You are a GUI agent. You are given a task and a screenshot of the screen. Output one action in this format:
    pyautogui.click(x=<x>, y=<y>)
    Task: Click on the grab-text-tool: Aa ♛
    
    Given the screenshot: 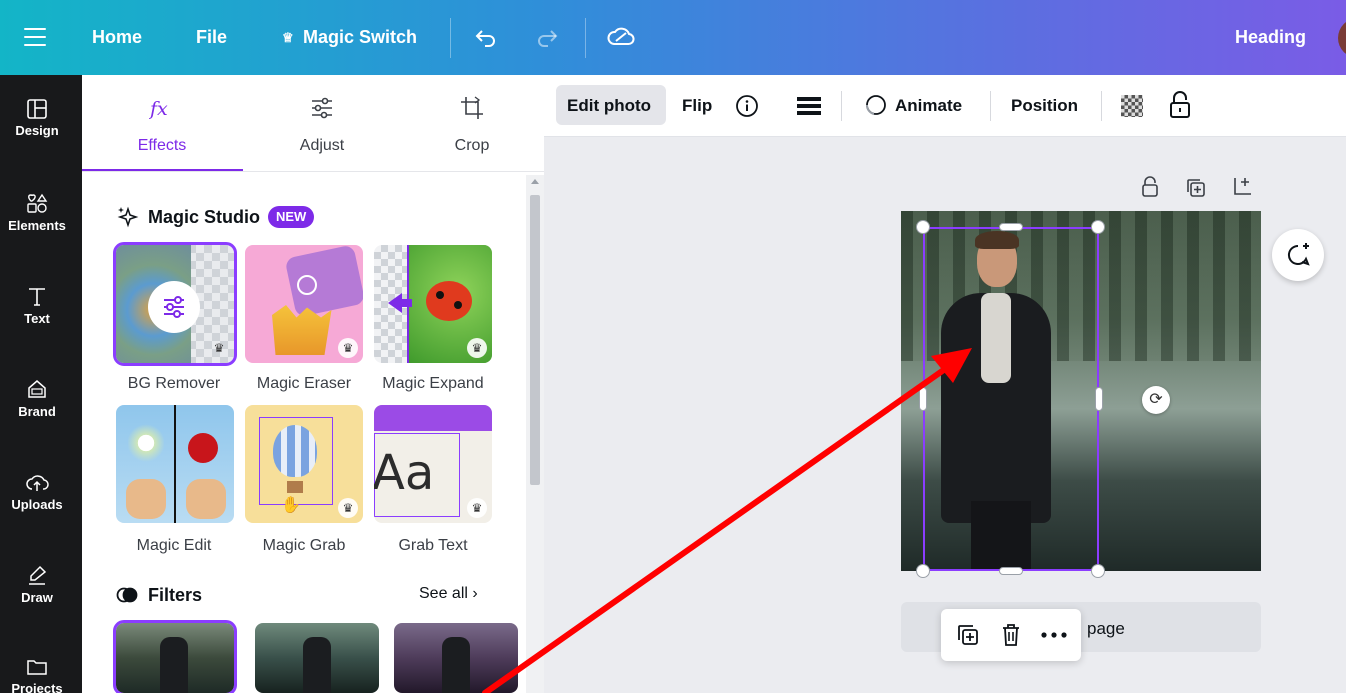 What is the action you would take?
    pyautogui.click(x=433, y=464)
    